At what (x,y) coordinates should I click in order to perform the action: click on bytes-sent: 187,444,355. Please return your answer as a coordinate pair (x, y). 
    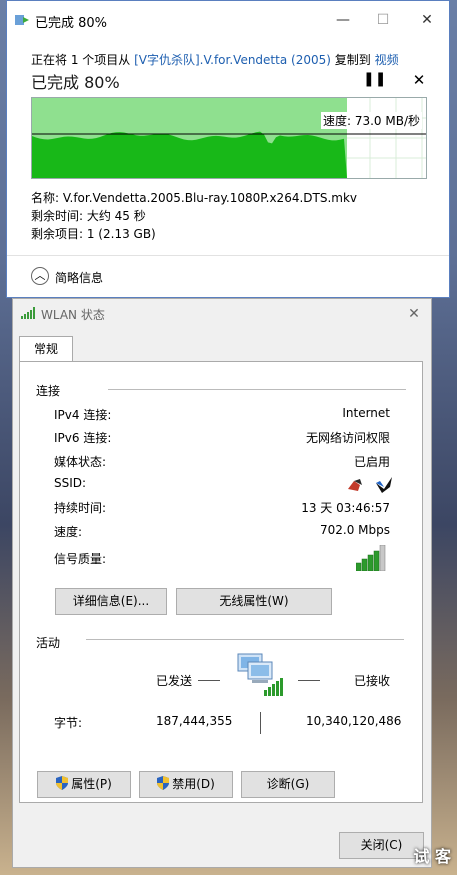
    Looking at the image, I should click on (194, 721).